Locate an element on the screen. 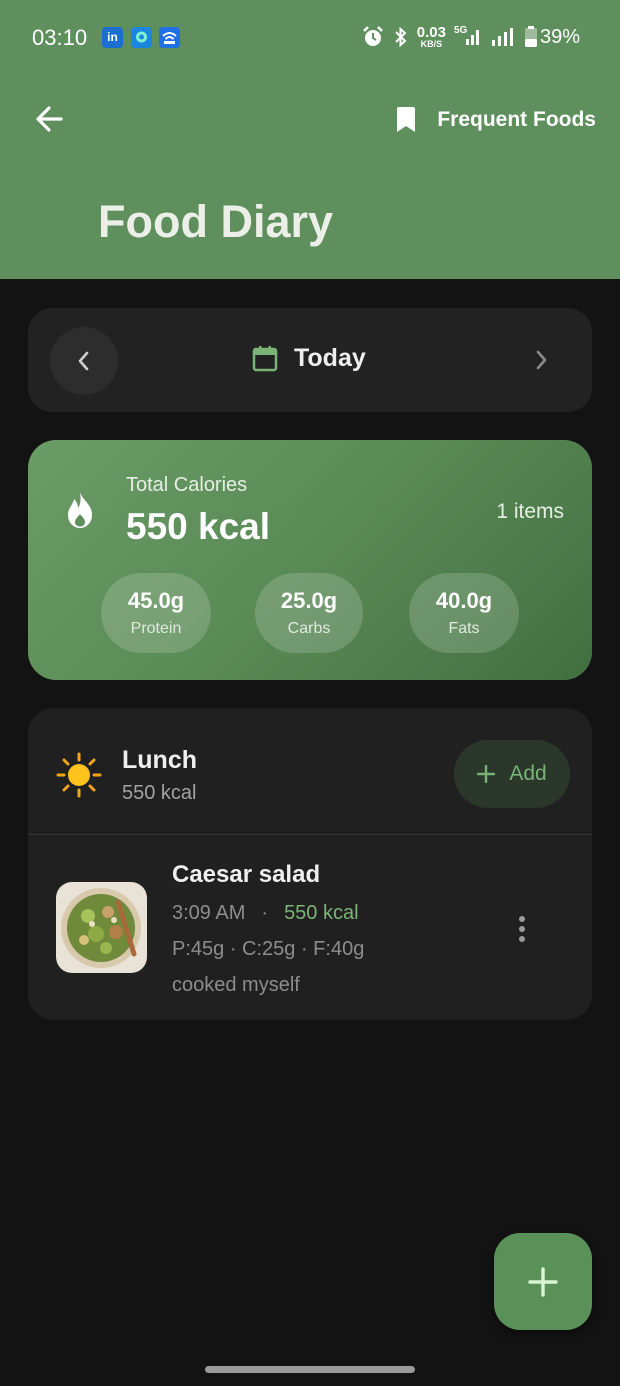  previous-day-button is located at coordinates (84, 361).